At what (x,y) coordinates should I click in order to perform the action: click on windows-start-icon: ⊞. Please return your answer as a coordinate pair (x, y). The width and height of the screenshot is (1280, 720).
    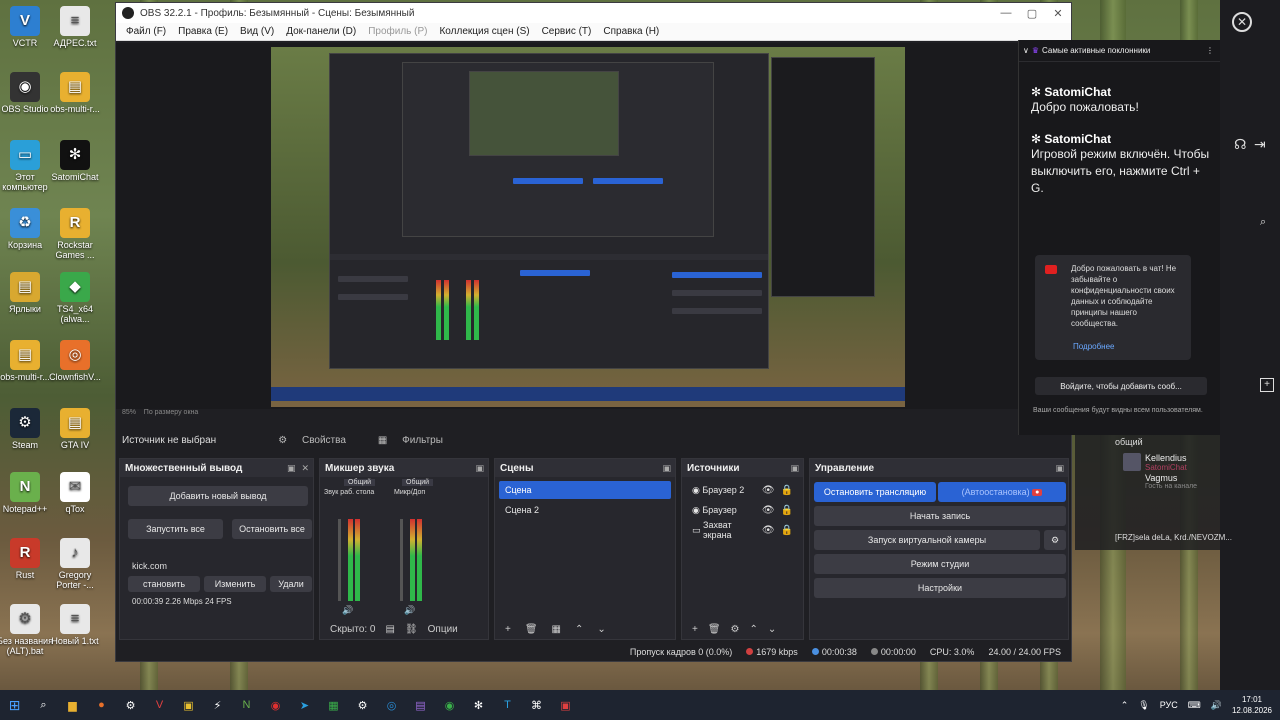
    Looking at the image, I should click on (15, 705).